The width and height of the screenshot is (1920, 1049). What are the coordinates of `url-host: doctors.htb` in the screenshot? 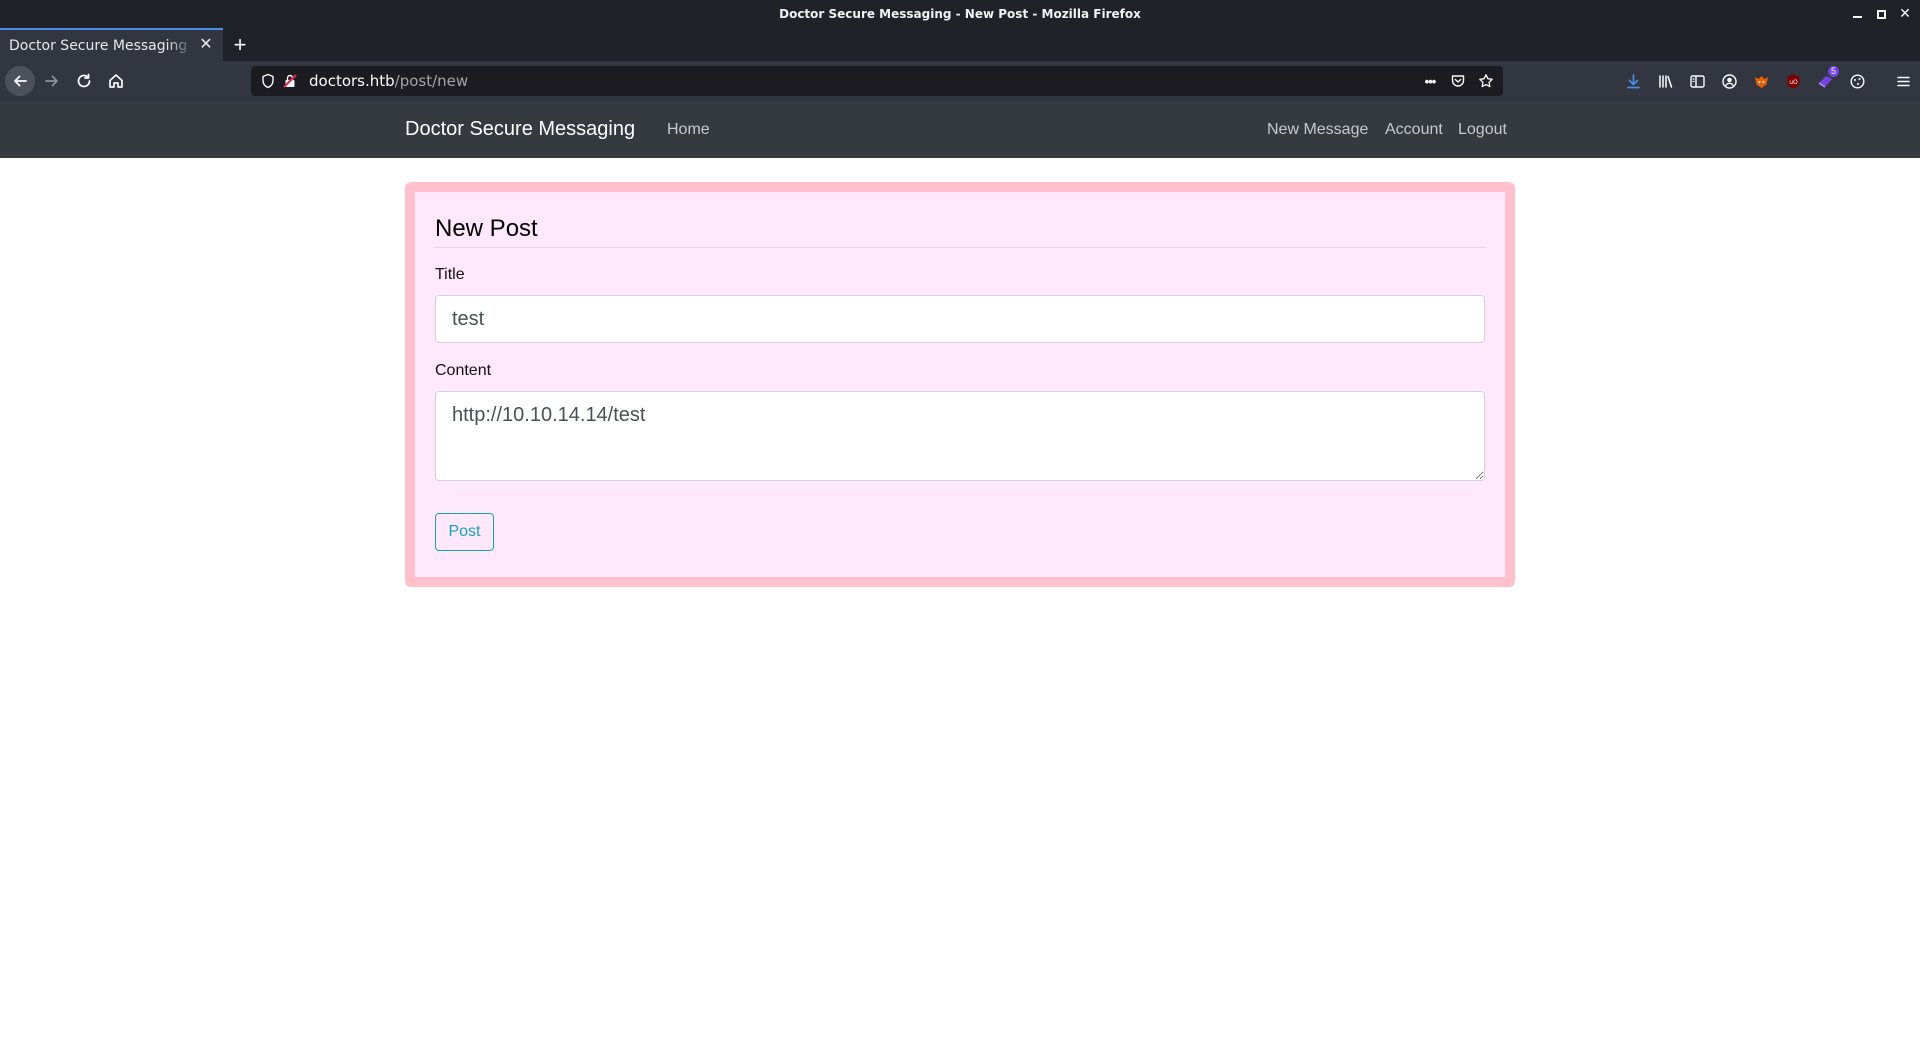 It's located at (352, 81).